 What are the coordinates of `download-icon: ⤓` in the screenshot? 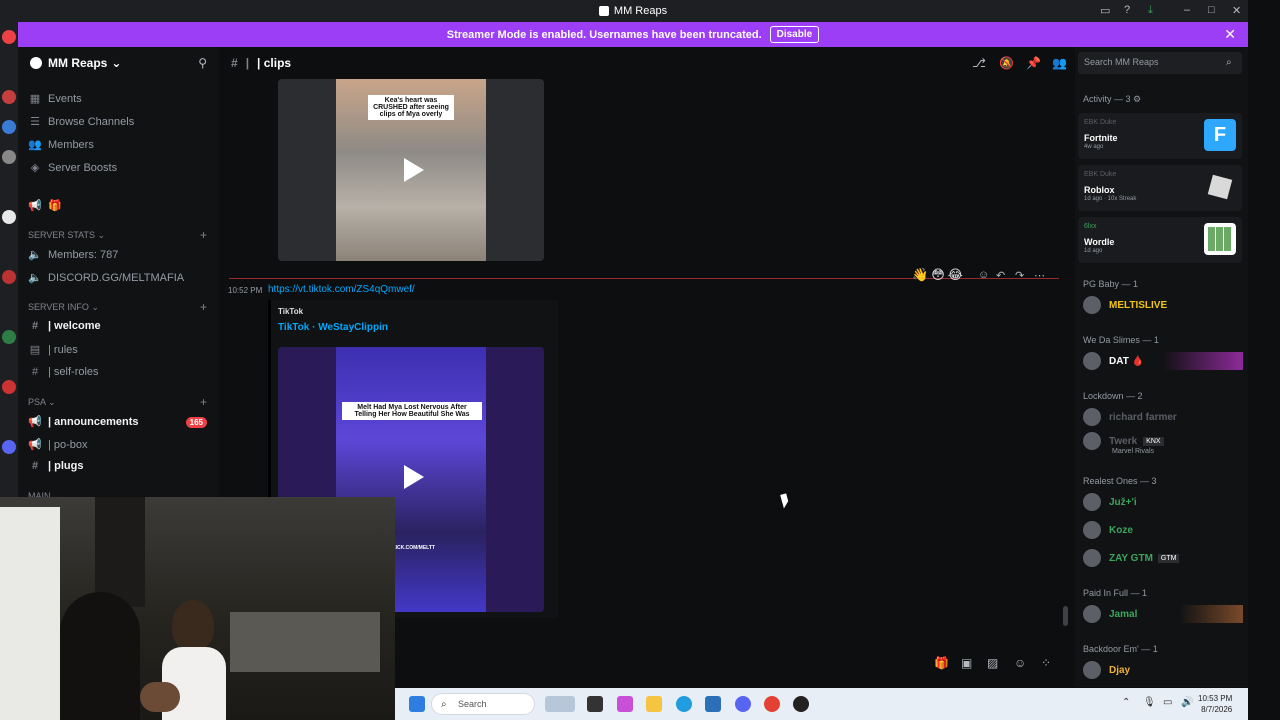 It's located at (1150, 10).